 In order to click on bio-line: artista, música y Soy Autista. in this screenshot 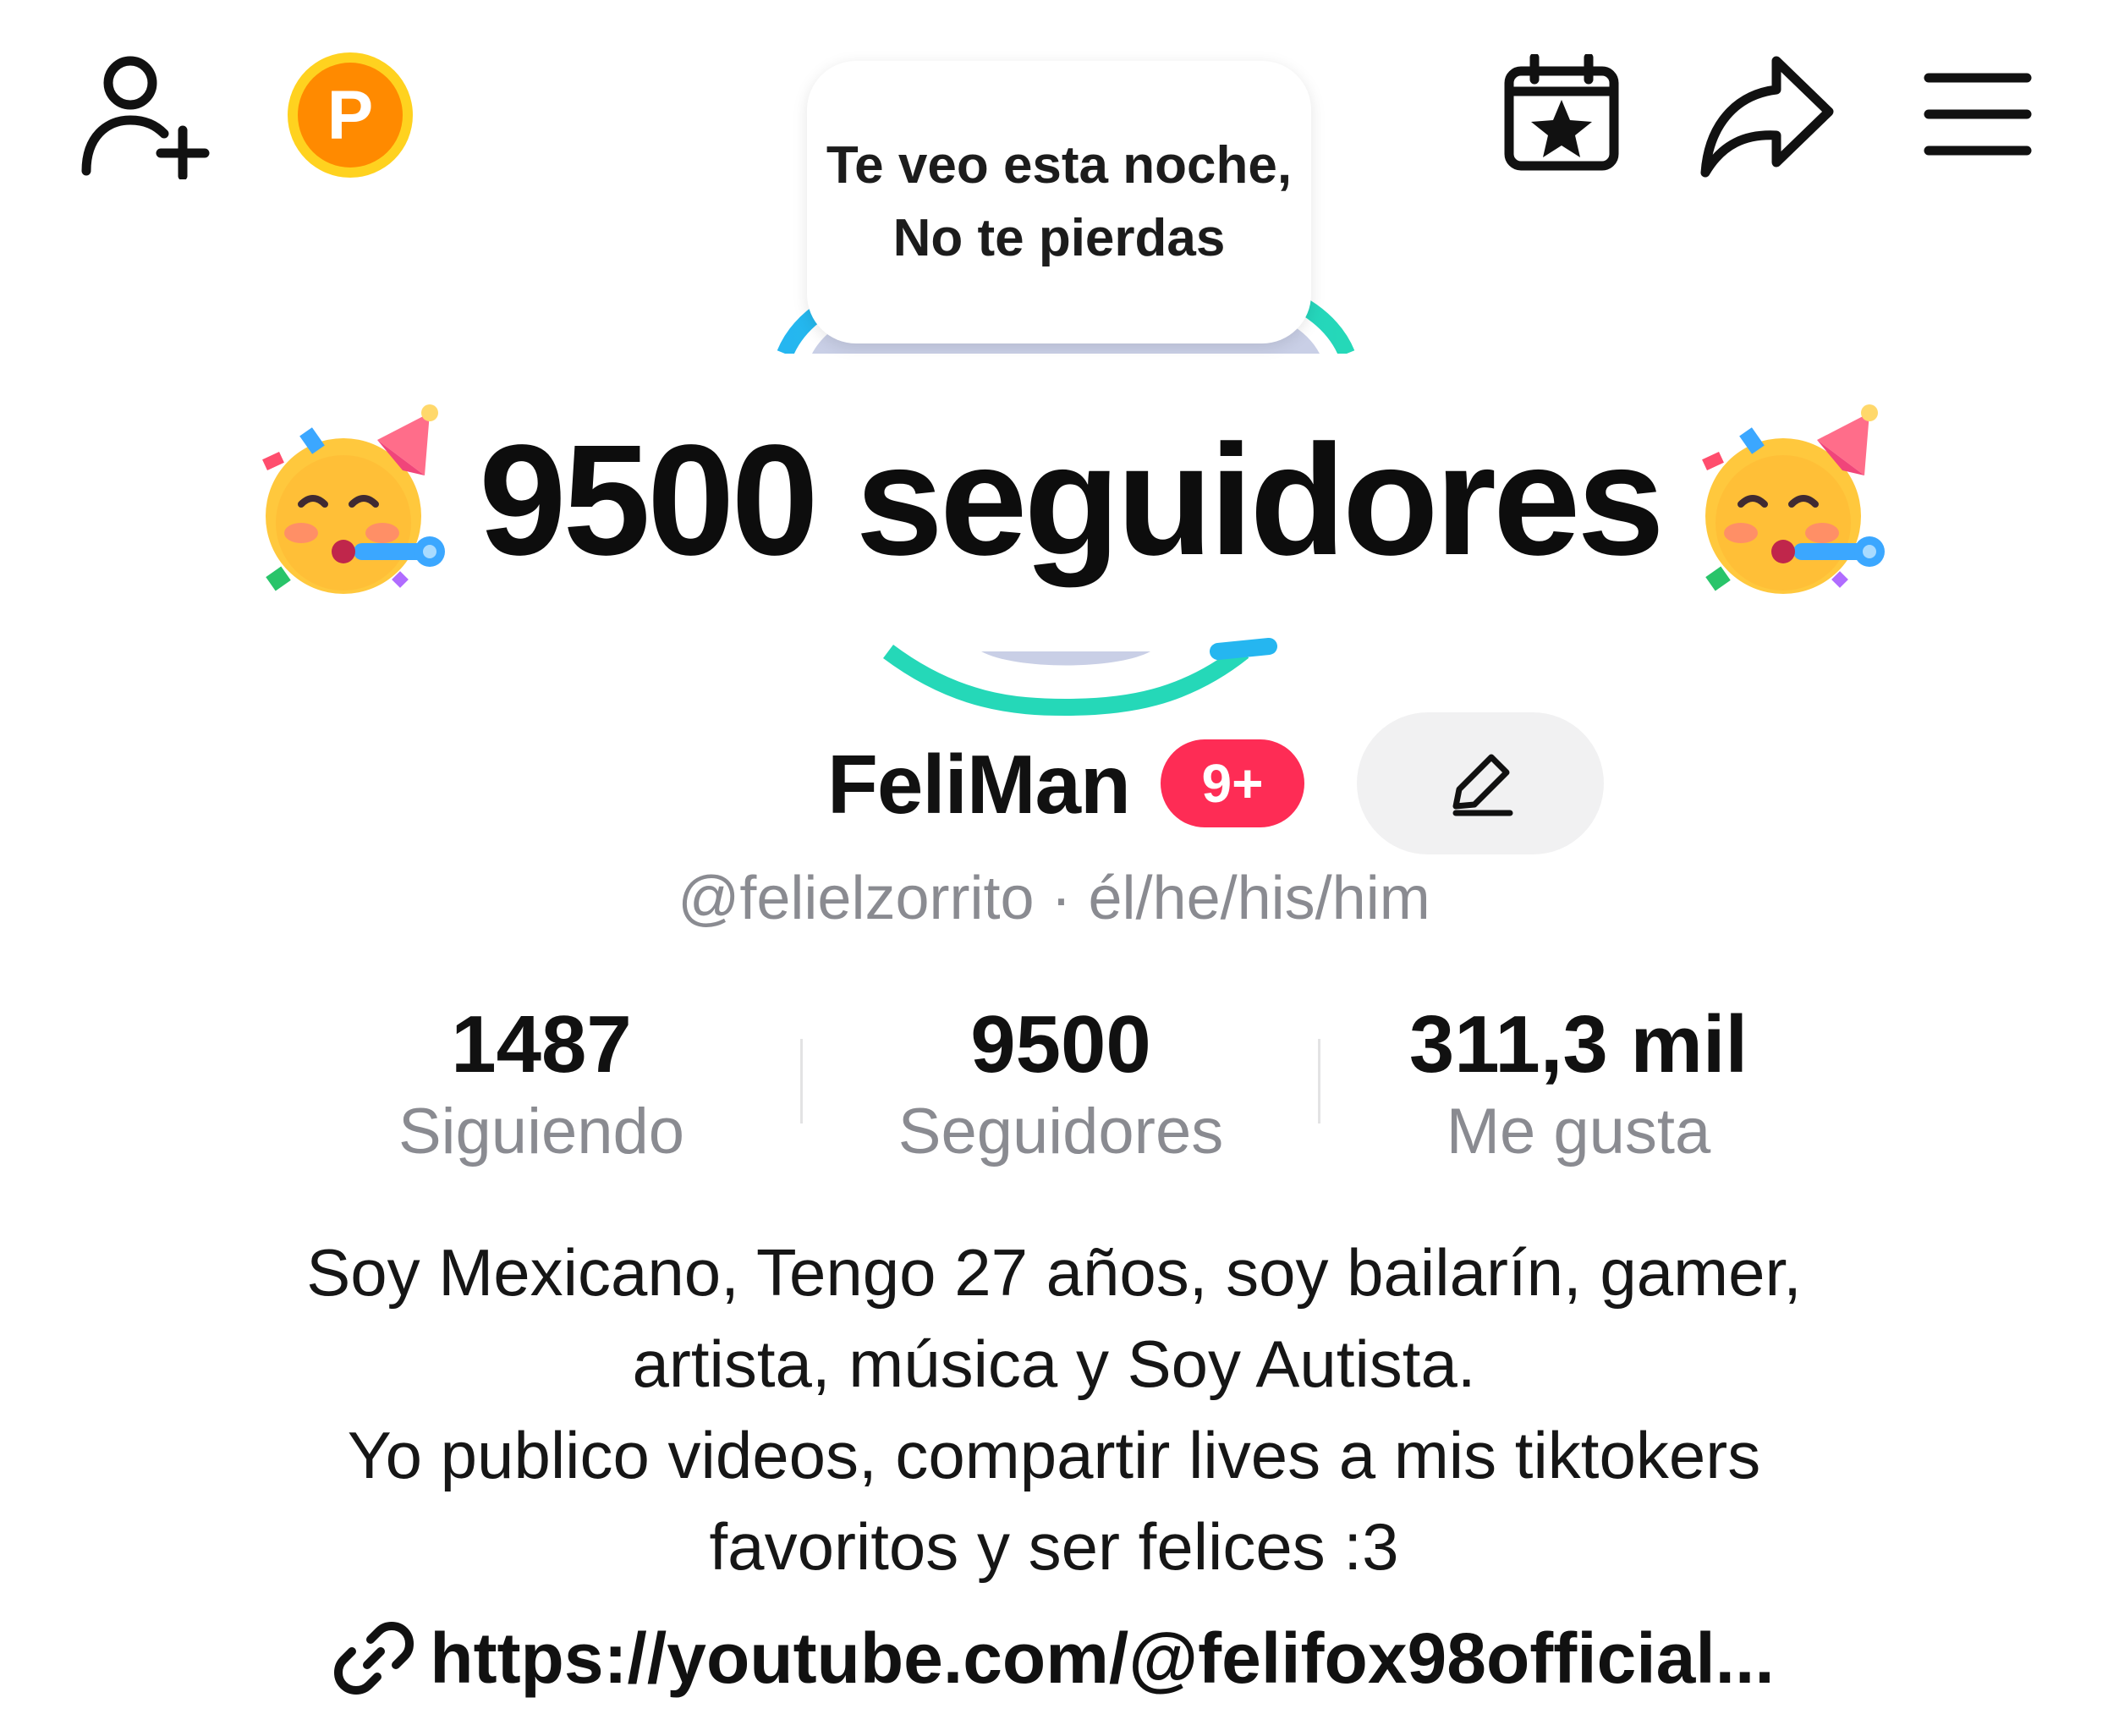, I will do `click(1054, 1364)`.